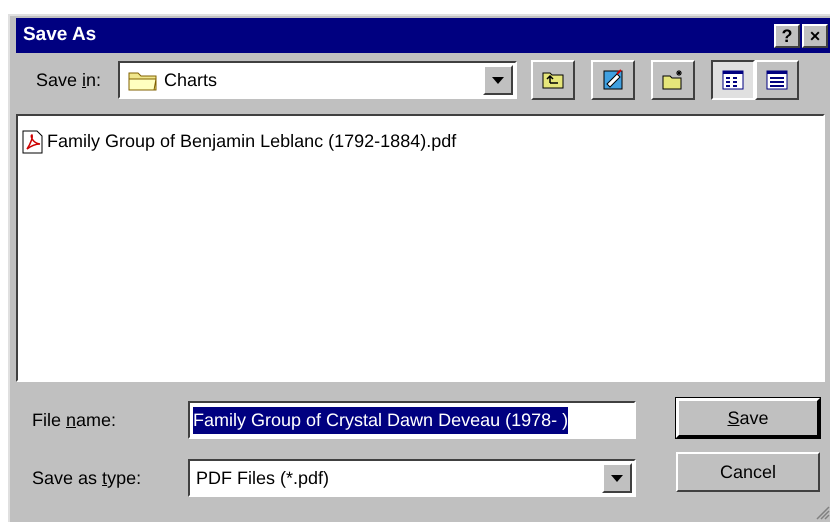 The height and width of the screenshot is (522, 830). I want to click on new-folder-icon, so click(673, 80).